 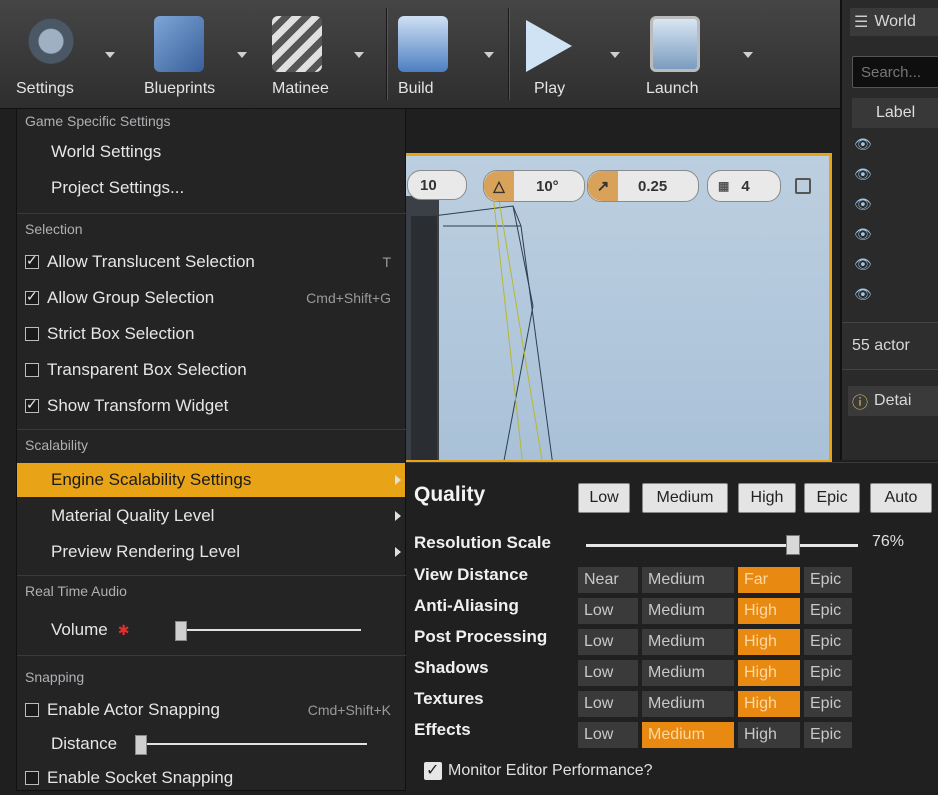 I want to click on enable-socket-snapping-item: Enable Socket Snapping, so click(x=211, y=778).